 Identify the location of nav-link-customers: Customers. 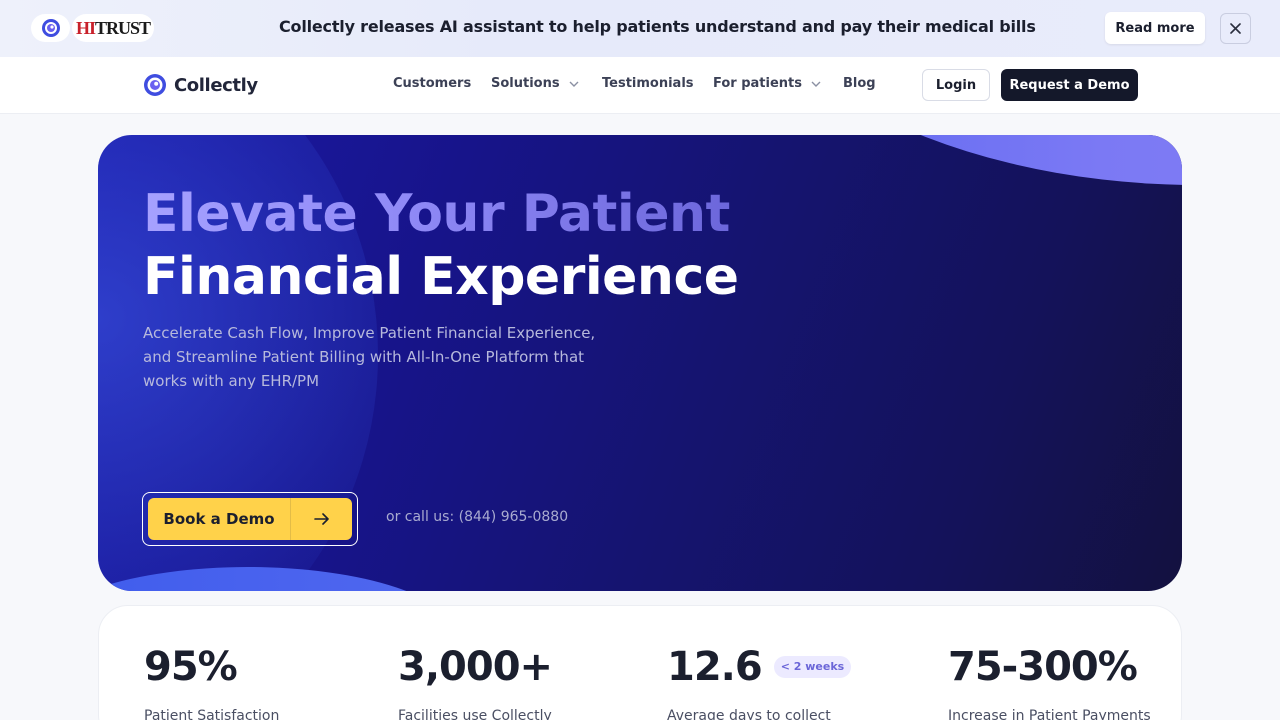
(442, 83).